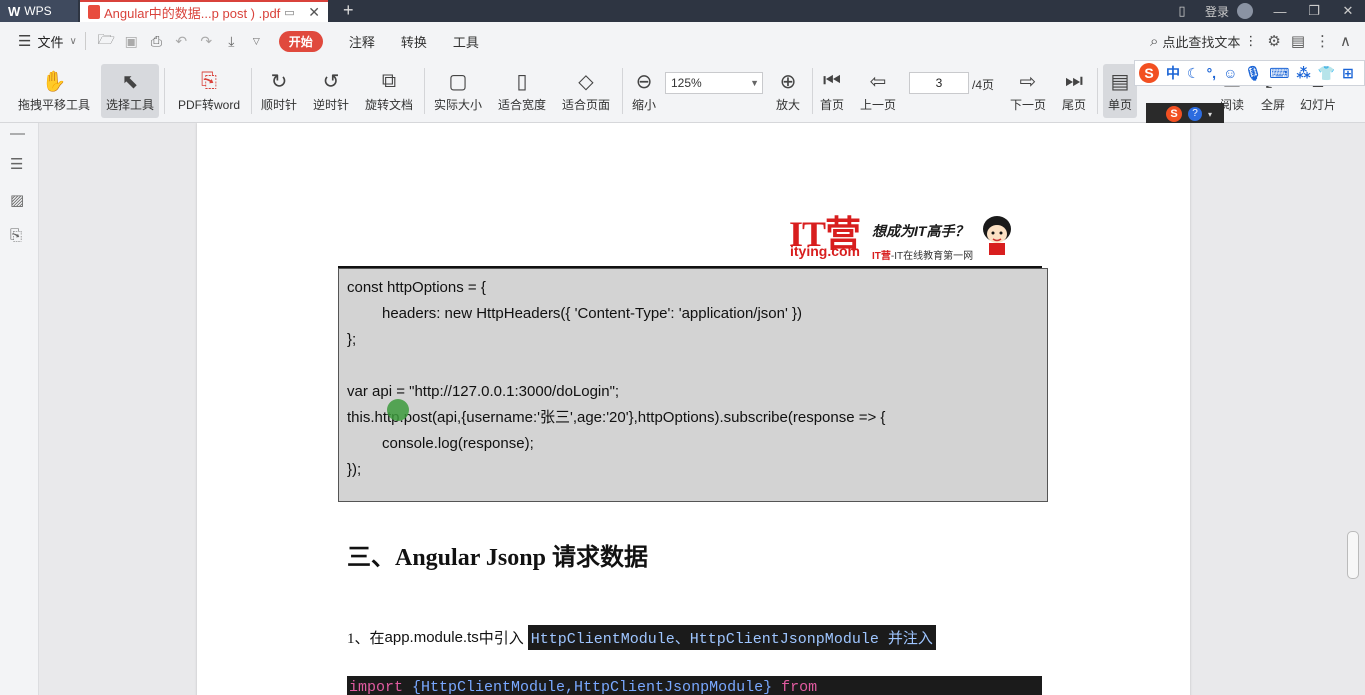 The width and height of the screenshot is (1365, 695). What do you see at coordinates (1120, 81) in the screenshot?
I see `single-page-icon: ▤` at bounding box center [1120, 81].